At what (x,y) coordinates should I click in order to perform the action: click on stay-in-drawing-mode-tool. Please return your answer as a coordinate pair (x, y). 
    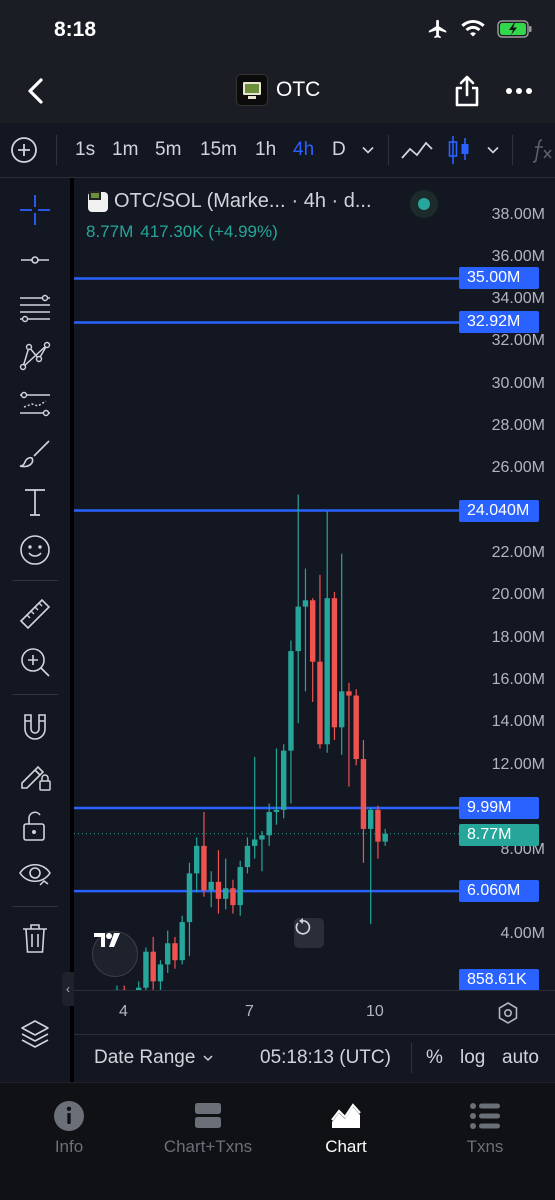
    Looking at the image, I should click on (35, 776).